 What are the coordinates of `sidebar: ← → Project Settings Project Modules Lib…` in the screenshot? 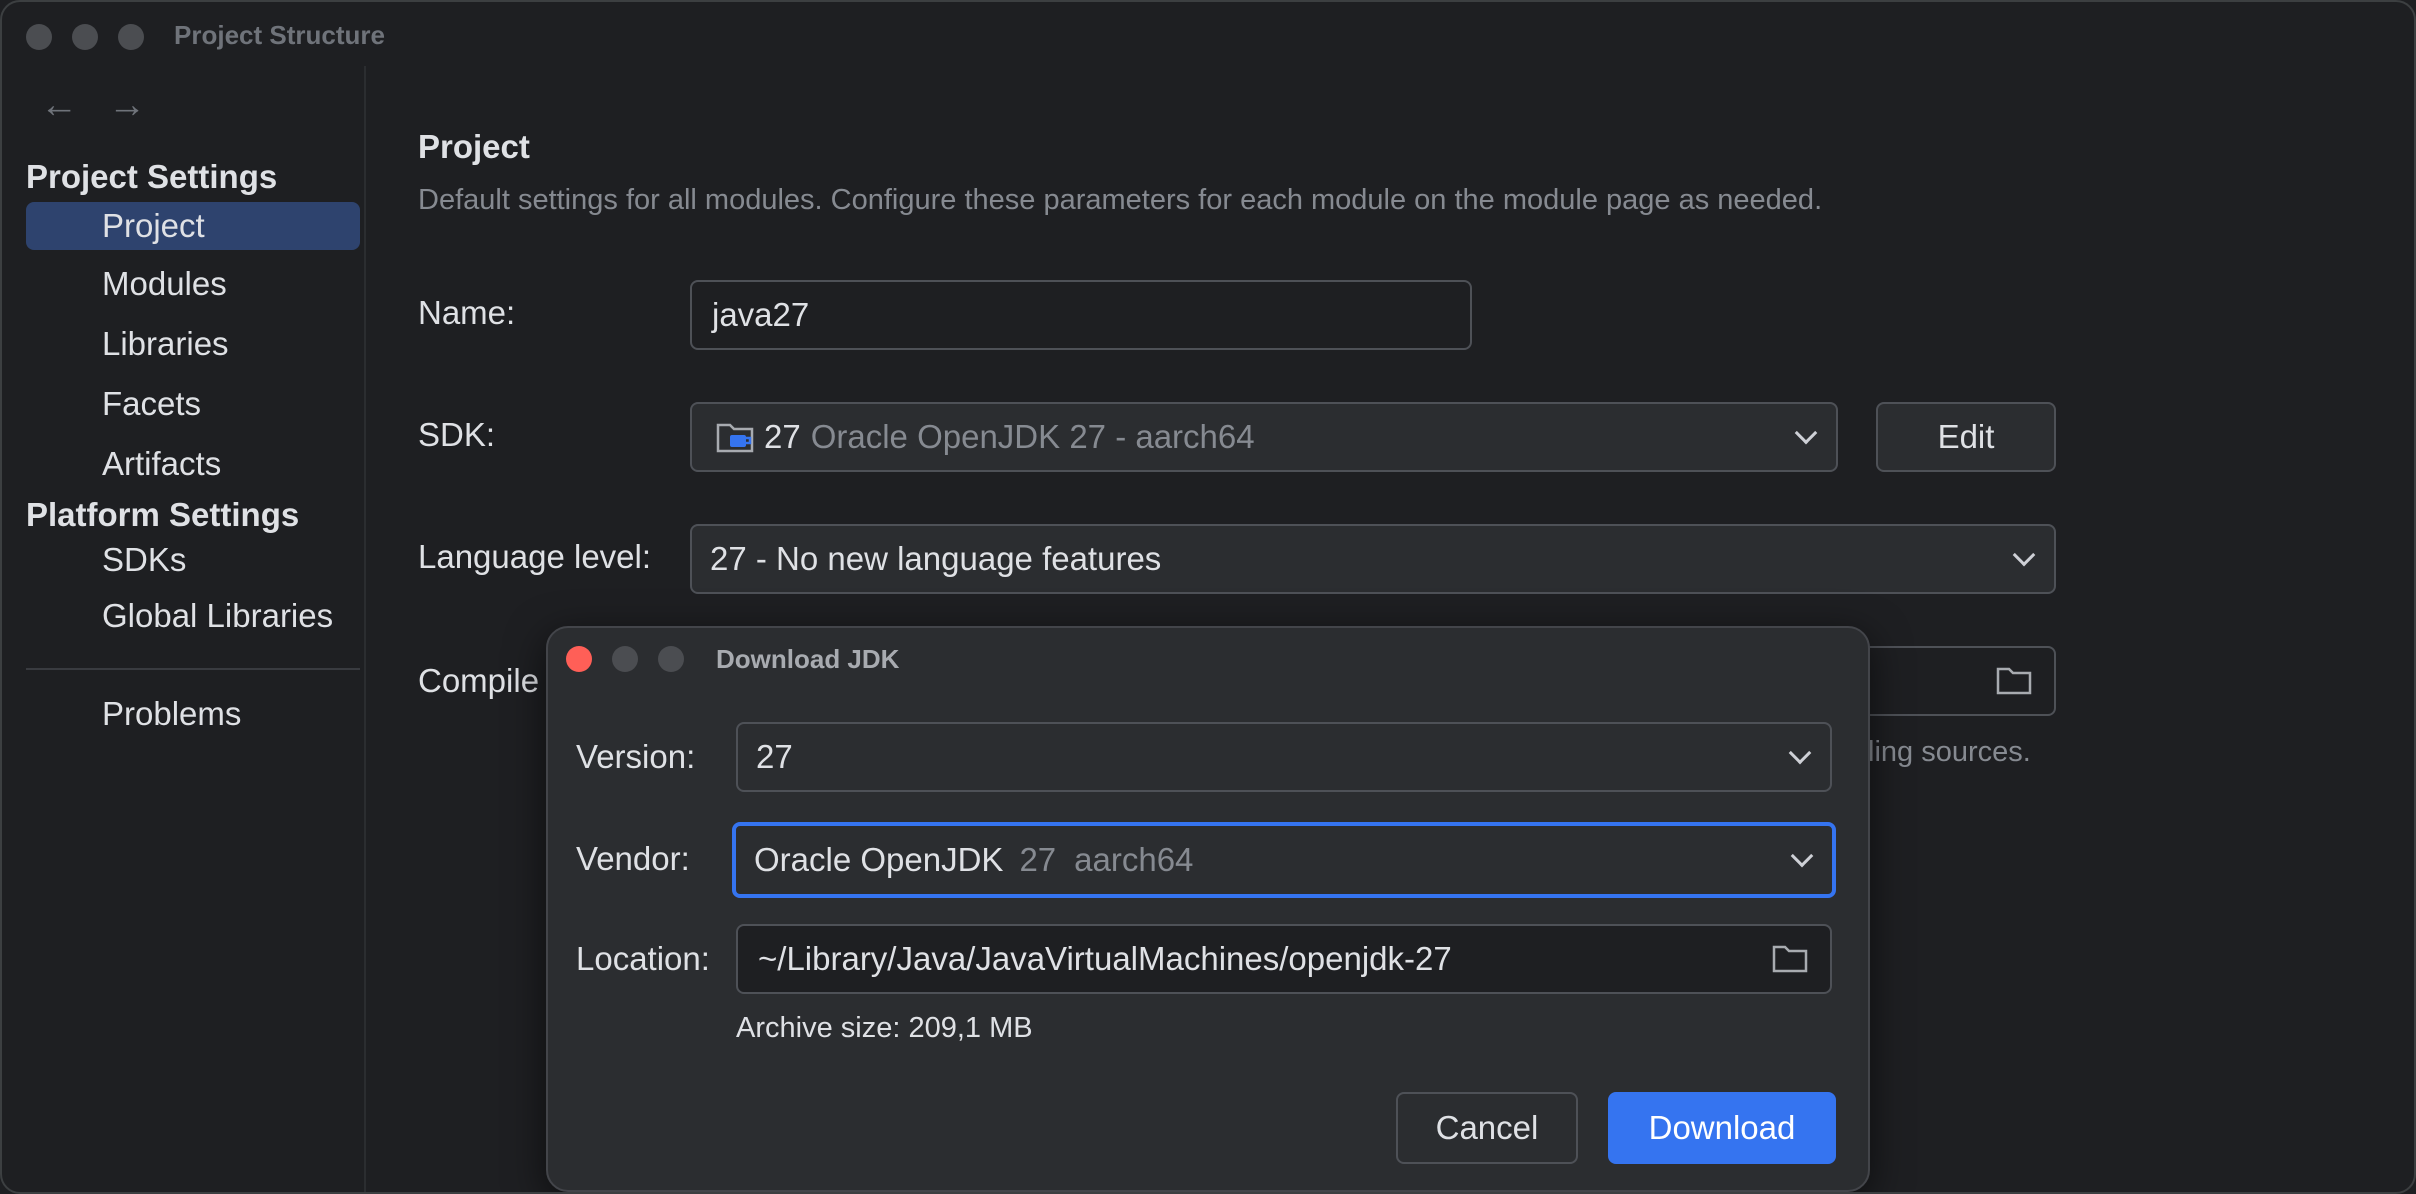 It's located at (184, 629).